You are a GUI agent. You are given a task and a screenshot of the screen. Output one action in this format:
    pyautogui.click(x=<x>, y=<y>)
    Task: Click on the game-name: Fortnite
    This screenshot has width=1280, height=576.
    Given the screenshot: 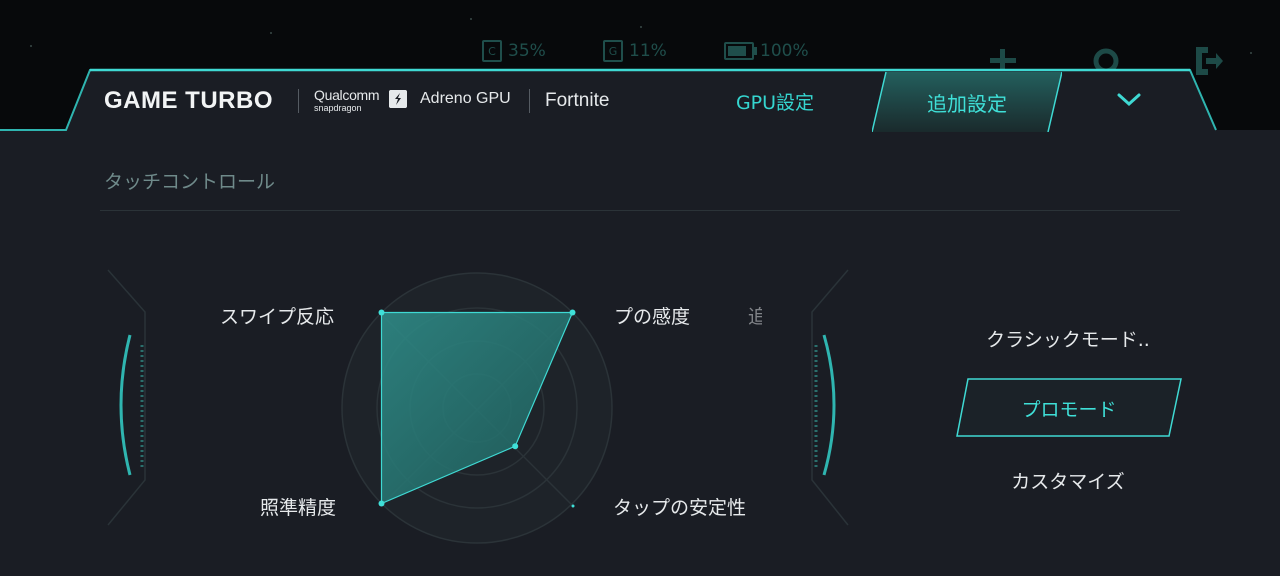 What is the action you would take?
    pyautogui.click(x=577, y=100)
    